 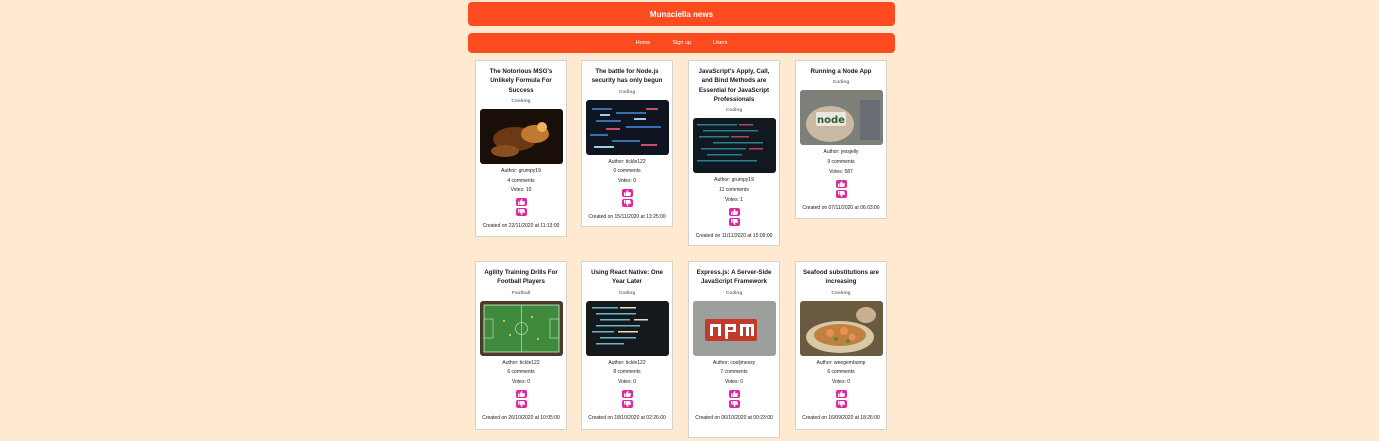 What do you see at coordinates (841, 207) in the screenshot?
I see `article-created: Created on 07/11/2020 at 06:03:00` at bounding box center [841, 207].